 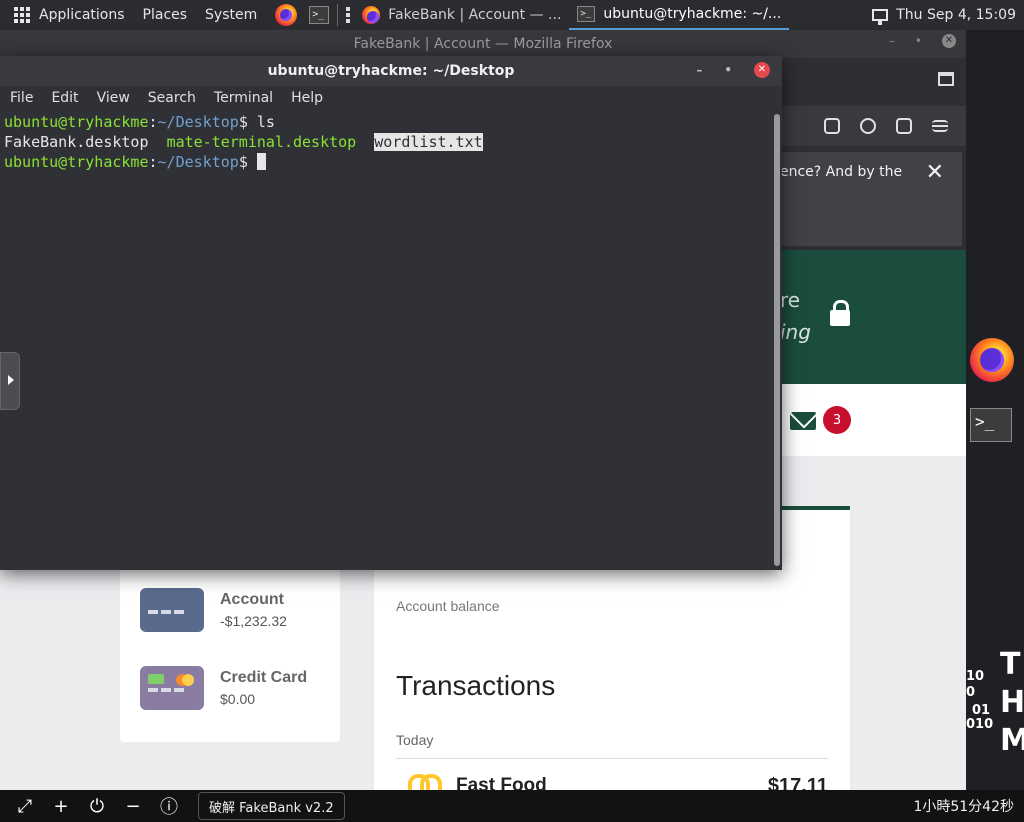 I want to click on firefox-title: FakeBank | Account — Mozilla Firefox, so click(x=483, y=44).